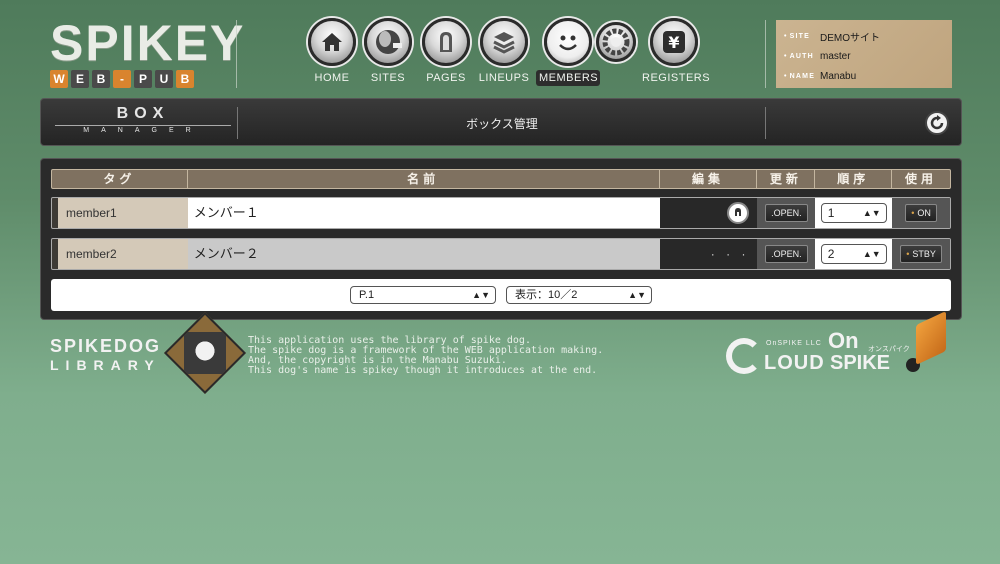 This screenshot has width=1000, height=564. I want to click on info-auth: AUTH master, so click(864, 56).